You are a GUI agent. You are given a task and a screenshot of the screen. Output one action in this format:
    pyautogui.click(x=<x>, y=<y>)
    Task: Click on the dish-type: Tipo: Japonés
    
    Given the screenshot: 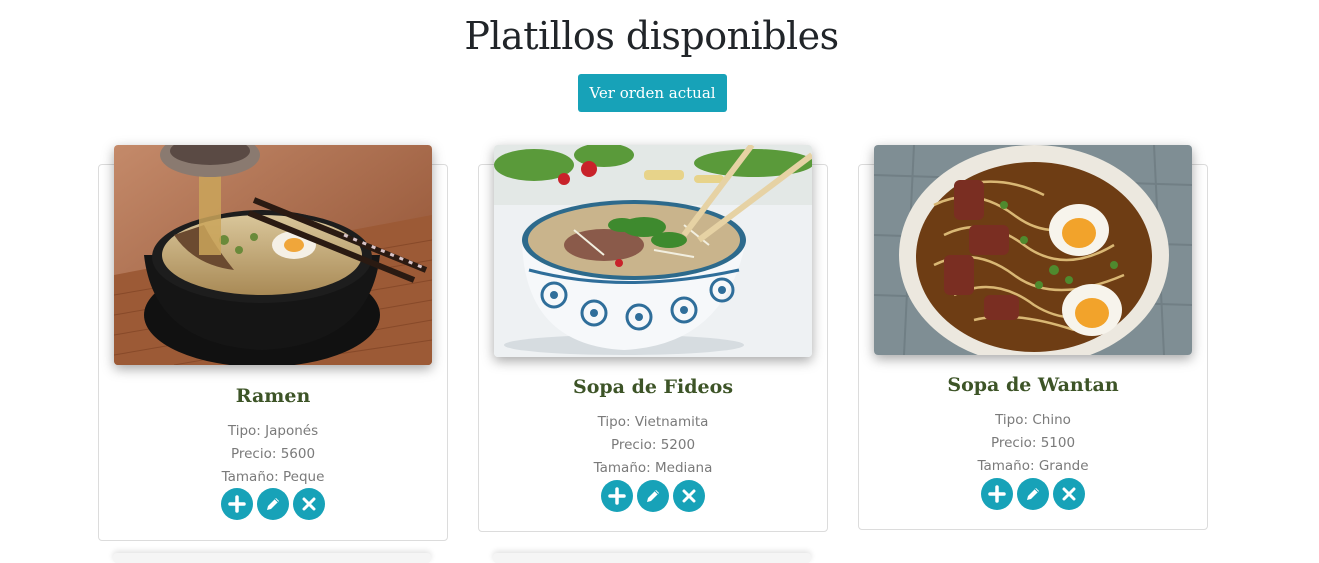 What is the action you would take?
    pyautogui.click(x=273, y=431)
    